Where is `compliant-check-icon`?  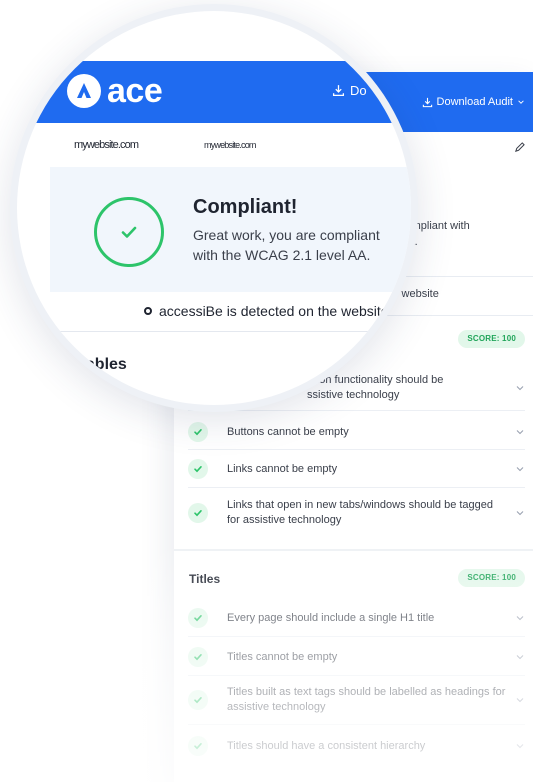 compliant-check-icon is located at coordinates (129, 232).